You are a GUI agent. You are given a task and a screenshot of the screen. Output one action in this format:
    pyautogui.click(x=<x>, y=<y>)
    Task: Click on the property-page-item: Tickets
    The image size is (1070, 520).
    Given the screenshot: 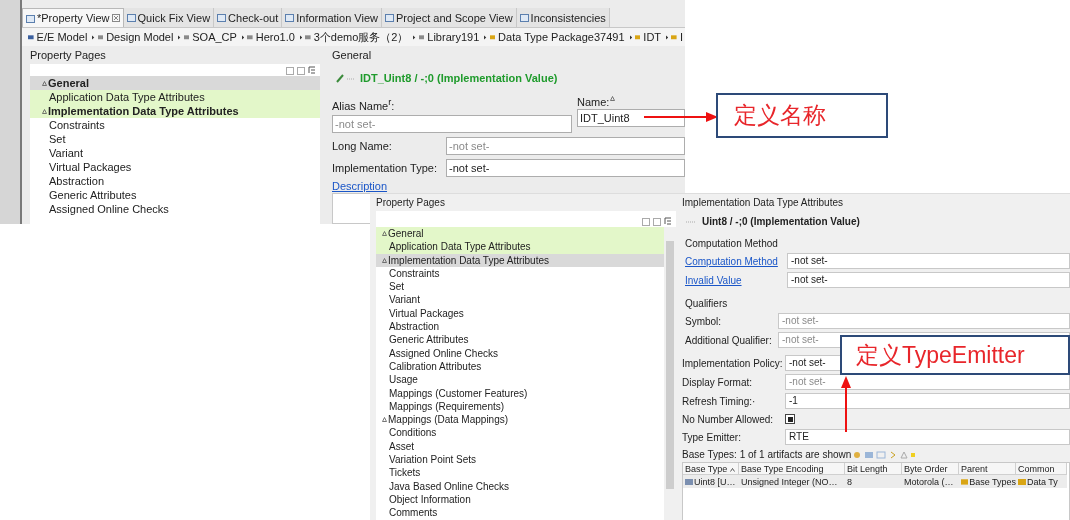 What is the action you would take?
    pyautogui.click(x=520, y=473)
    